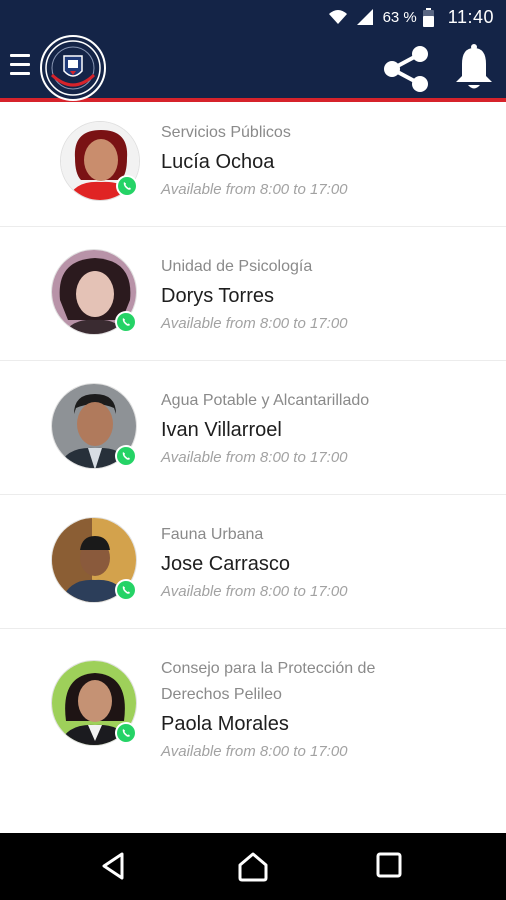  Describe the element at coordinates (221, 430) in the screenshot. I see `contact-name: Ivan Villarroel` at that location.